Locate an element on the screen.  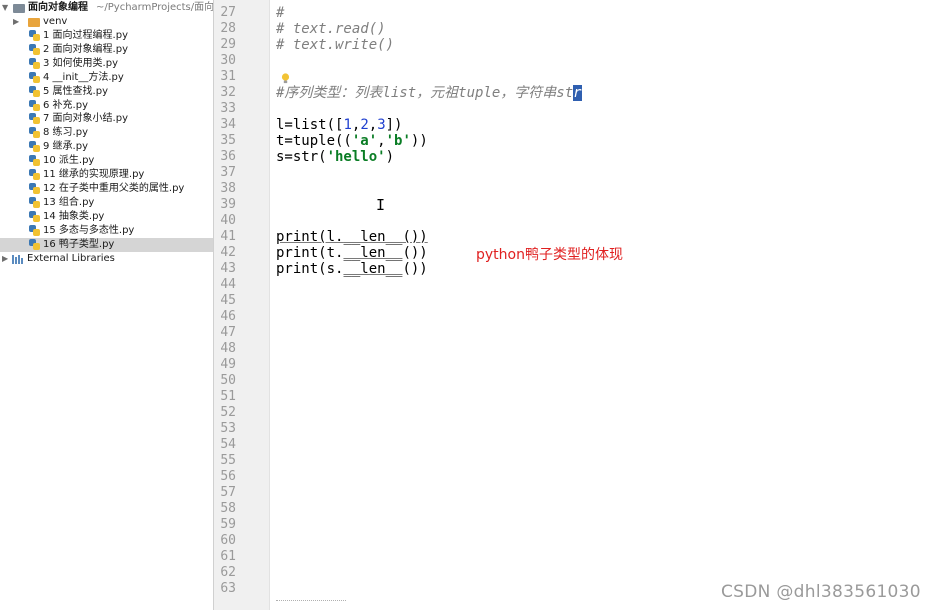
code-line-28: # text.read() is located at coordinates (331, 29).